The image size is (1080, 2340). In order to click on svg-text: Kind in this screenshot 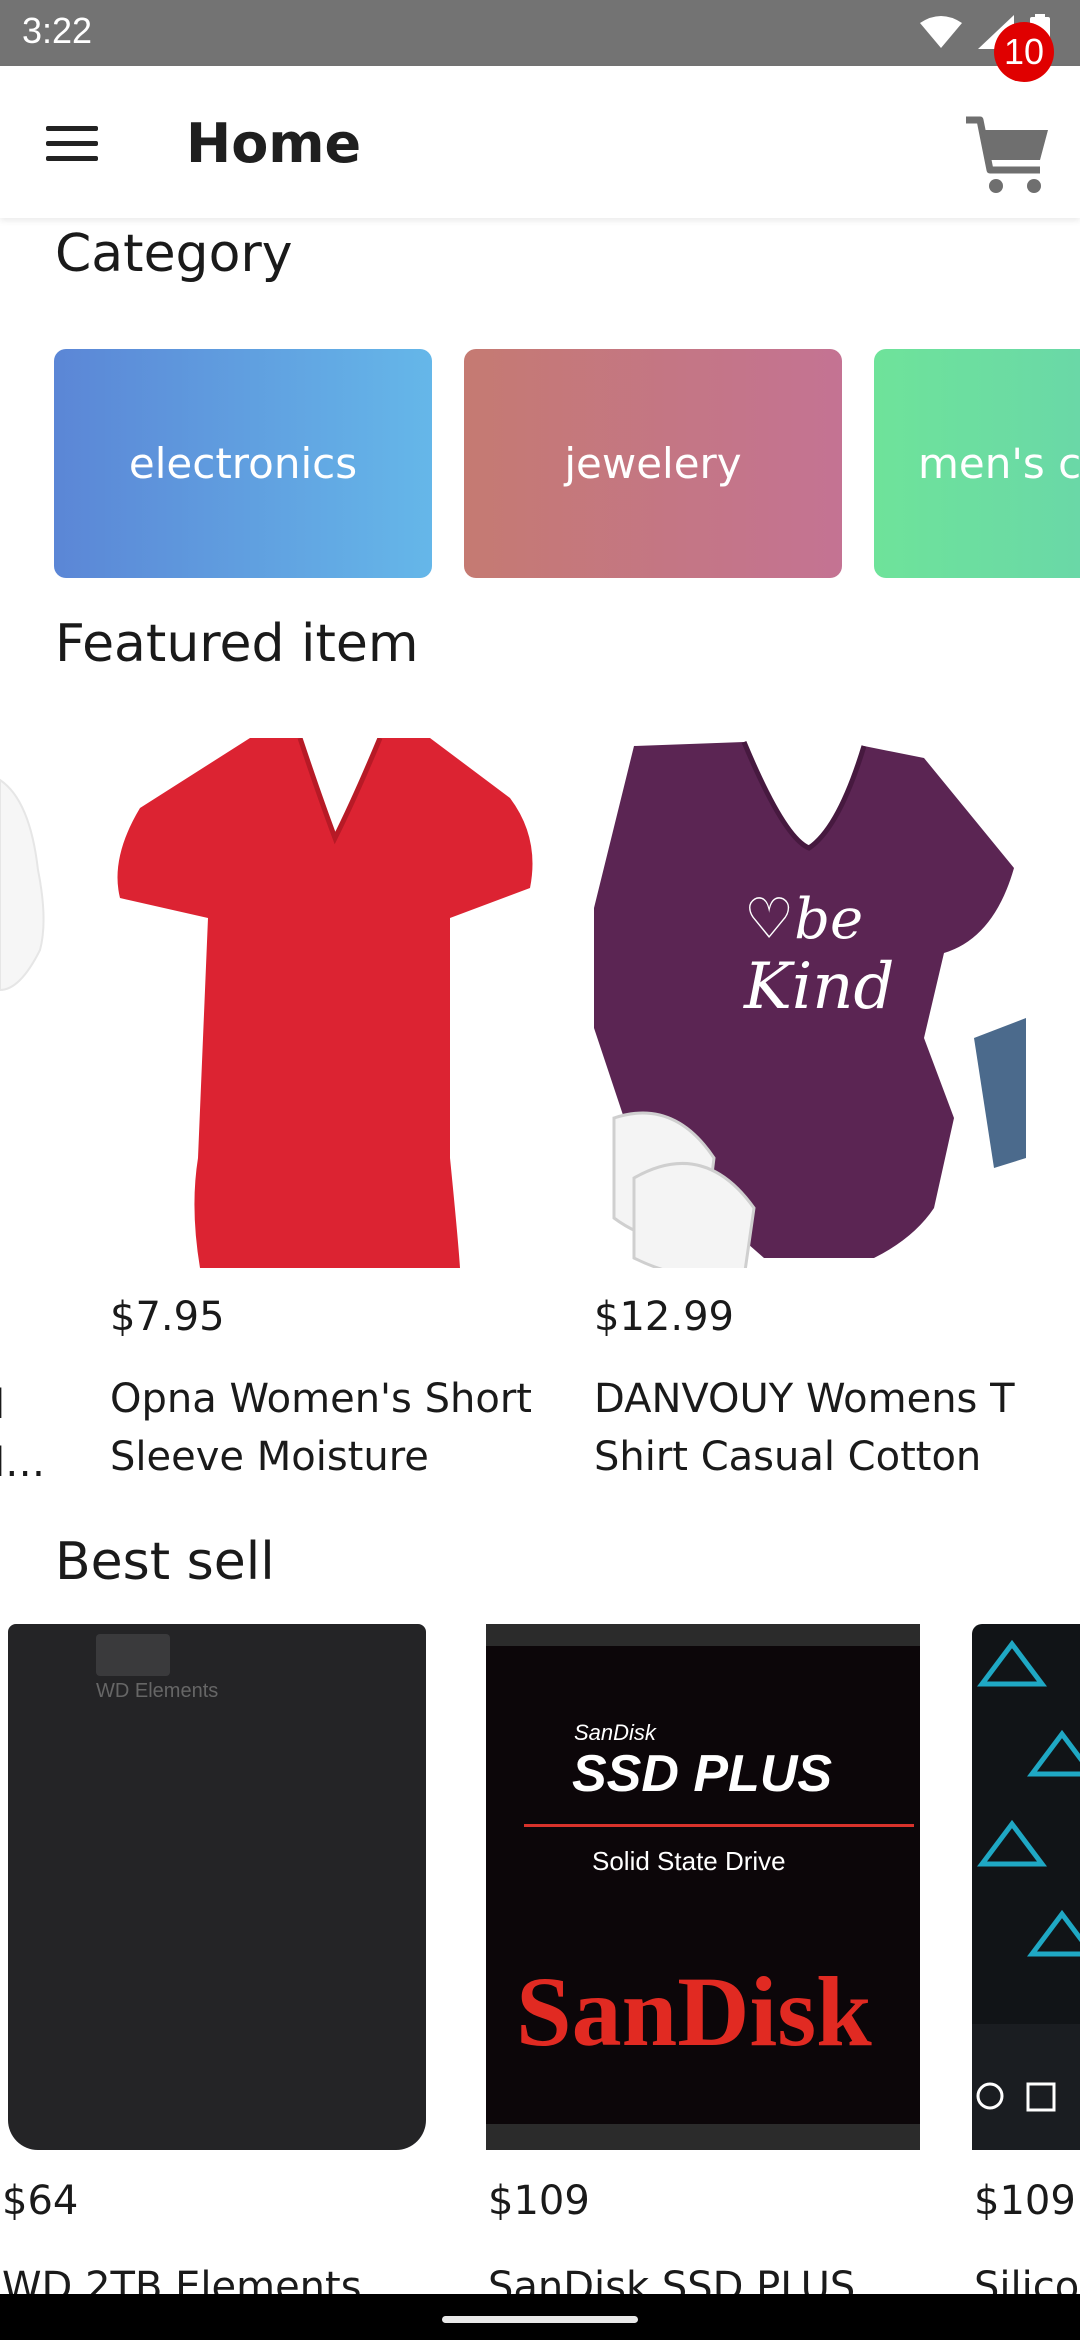, I will do `click(818, 987)`.